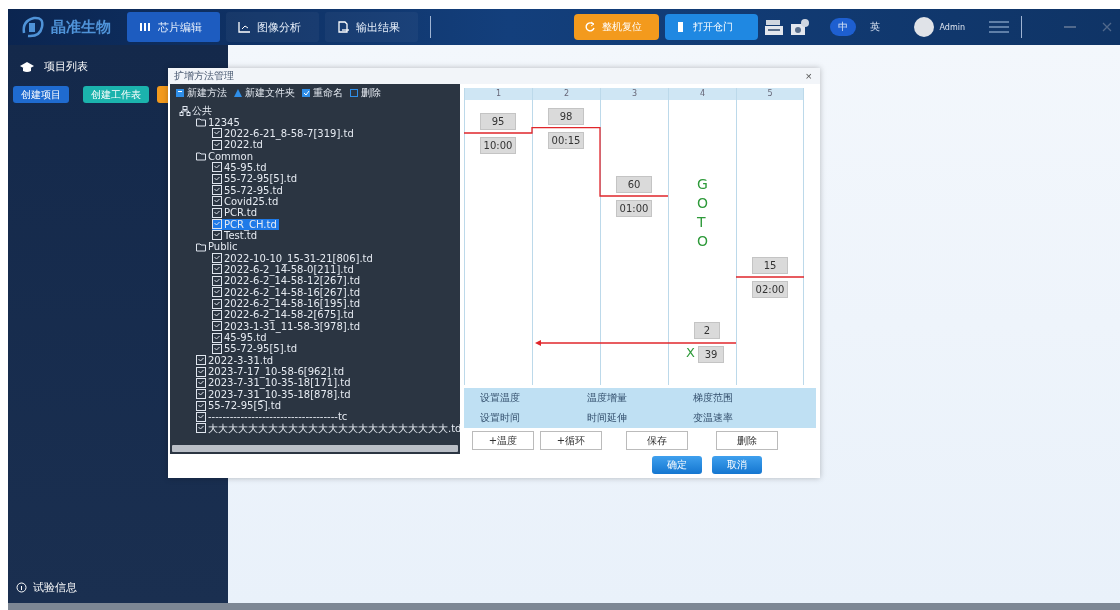  Describe the element at coordinates (219, 122) in the screenshot. I see `tree-item: 12345` at that location.